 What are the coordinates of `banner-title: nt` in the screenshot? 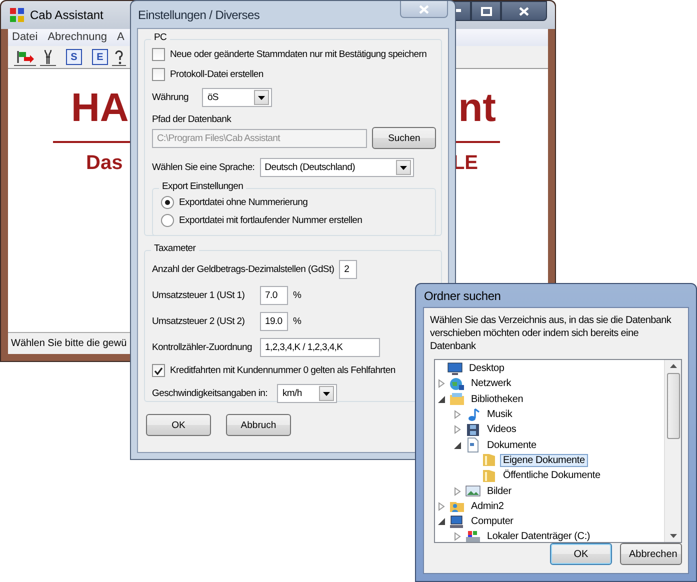 It's located at (477, 108).